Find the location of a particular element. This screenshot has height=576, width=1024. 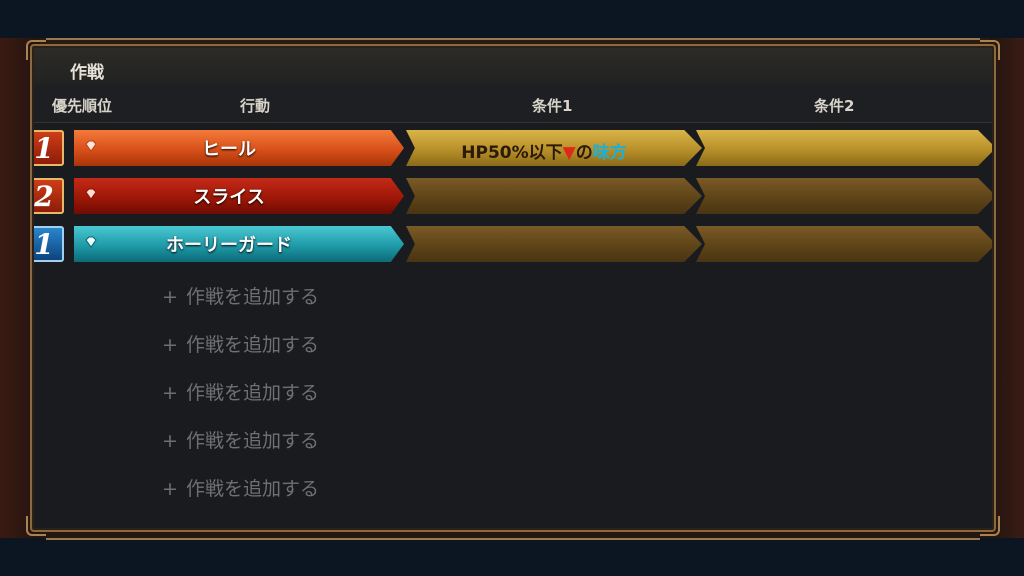

action-slot: ヒール is located at coordinates (239, 148).